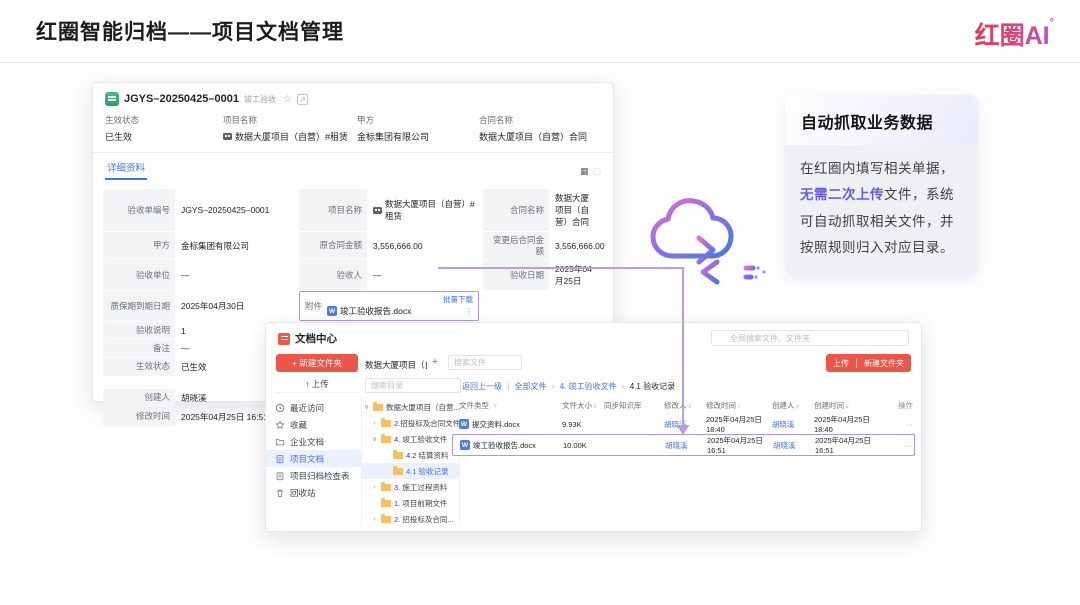 This screenshot has height=605, width=1080. What do you see at coordinates (596, 171) in the screenshot?
I see `card-view-icon: ▢` at bounding box center [596, 171].